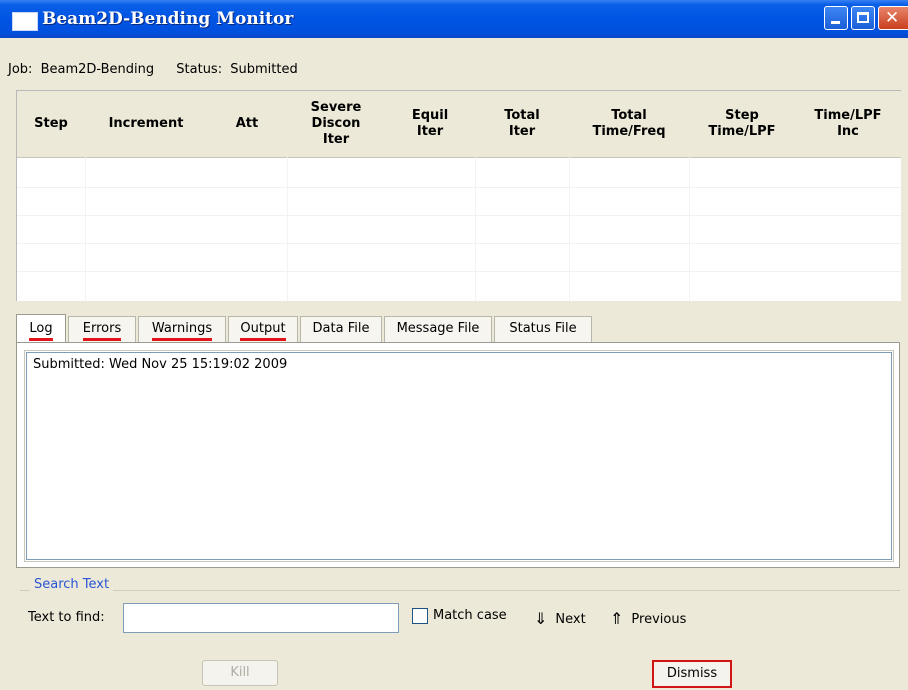 This screenshot has height=690, width=908. What do you see at coordinates (522, 124) in the screenshot?
I see `col-header-total-iter: Total Iter` at bounding box center [522, 124].